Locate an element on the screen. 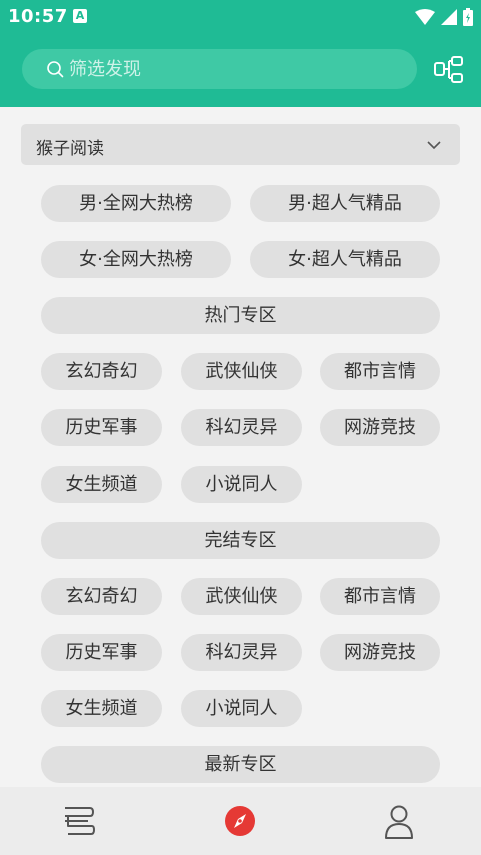 The image size is (481, 855). search-bar is located at coordinates (219, 69).